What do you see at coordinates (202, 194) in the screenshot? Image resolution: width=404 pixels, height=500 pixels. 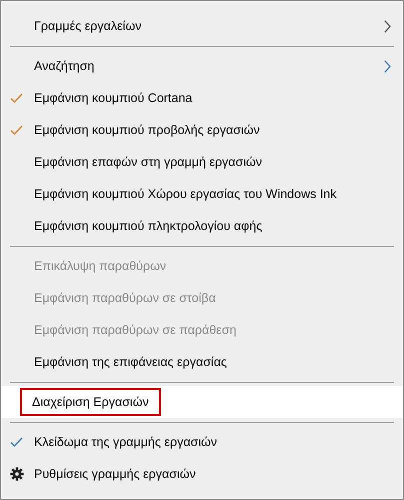 I see `menu-item: Εμφάνιση κουμπιού Χώρου εργασίας του Windows Ink` at bounding box center [202, 194].